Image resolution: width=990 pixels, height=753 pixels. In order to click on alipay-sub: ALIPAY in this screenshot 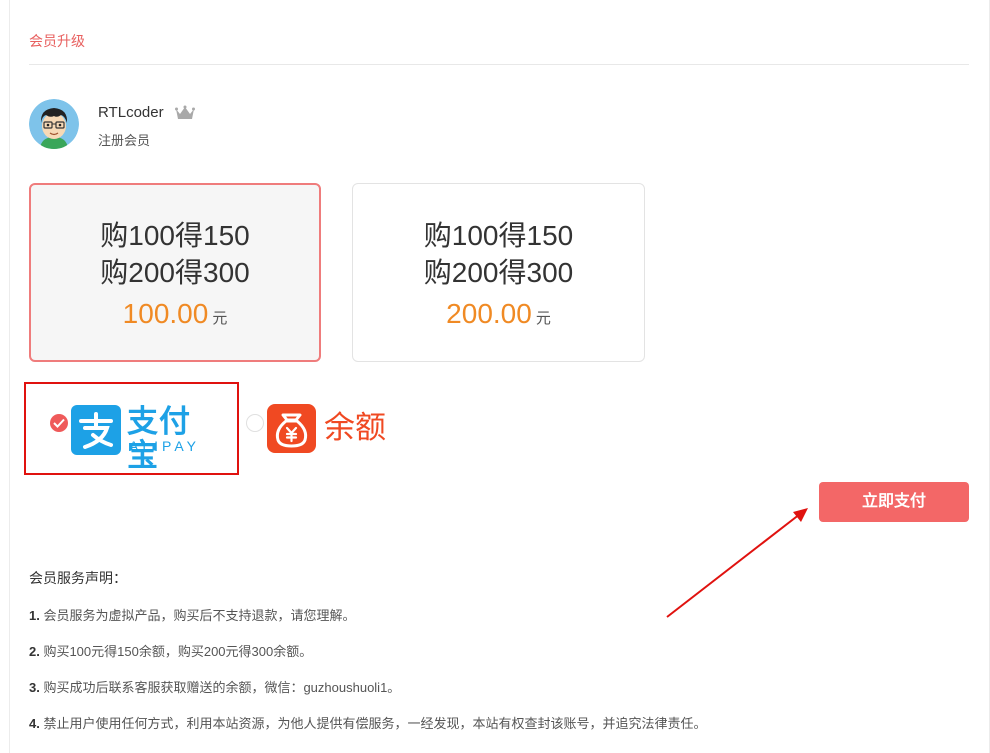, I will do `click(164, 446)`.